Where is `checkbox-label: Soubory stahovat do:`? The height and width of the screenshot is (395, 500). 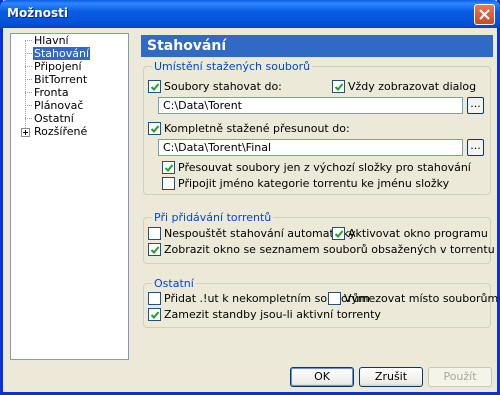
checkbox-label: Soubory stahovat do: is located at coordinates (223, 86).